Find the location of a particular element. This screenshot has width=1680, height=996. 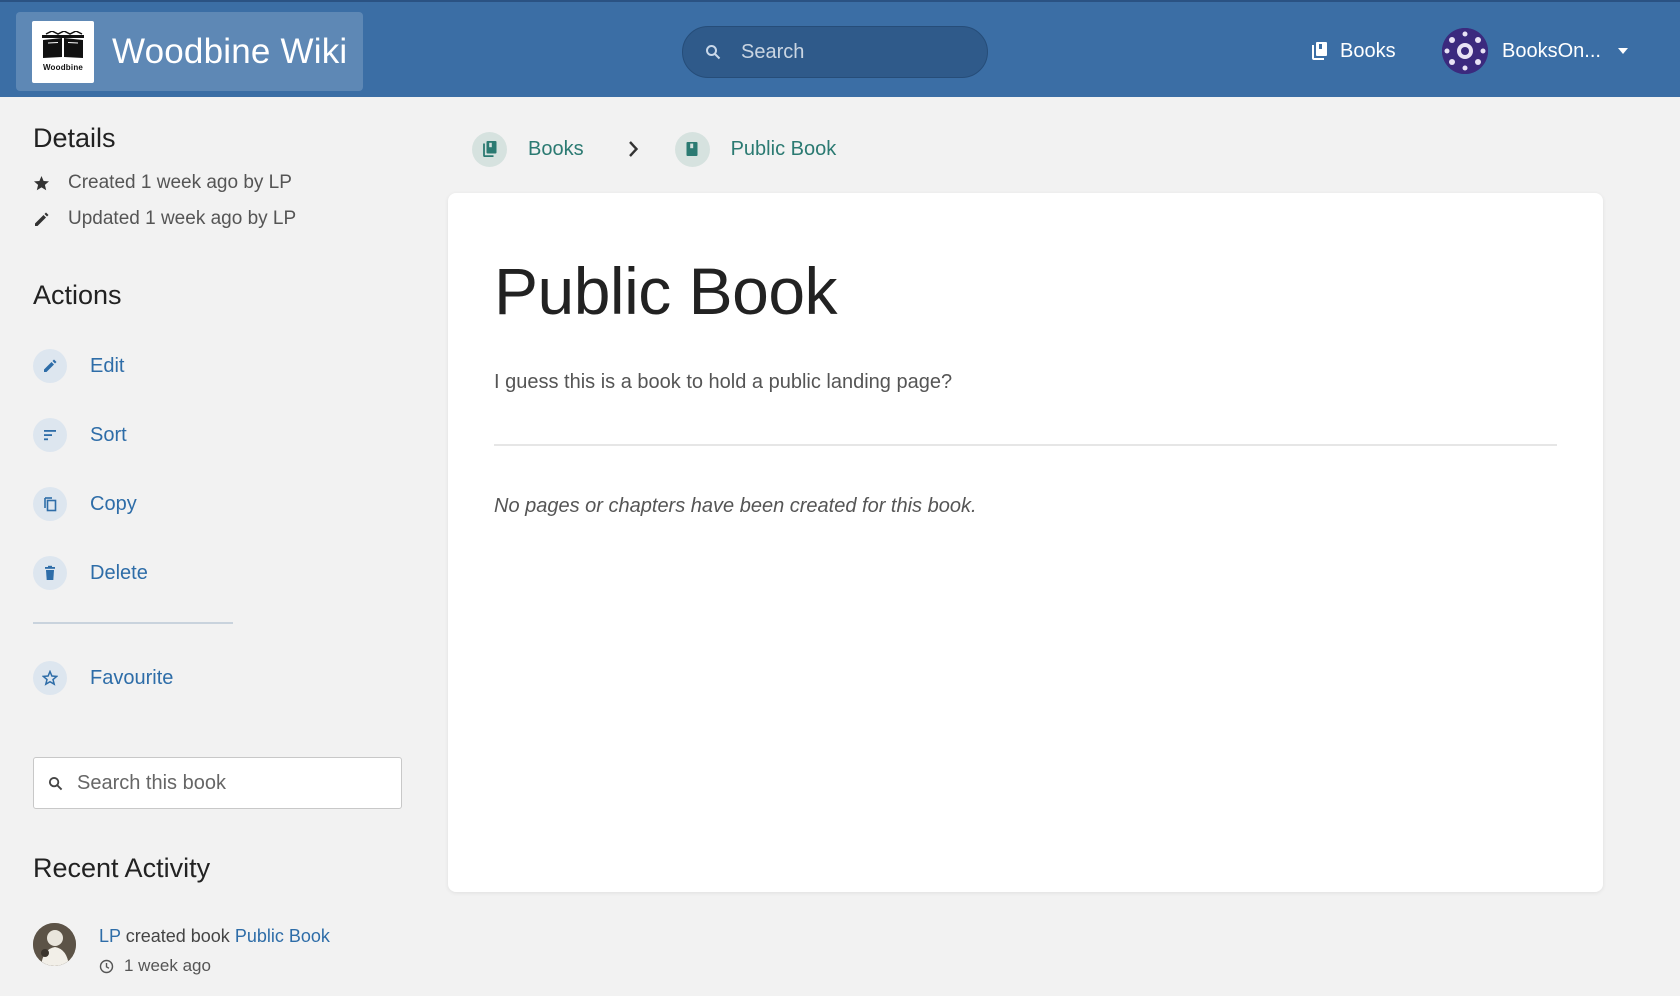

created-meta: Created 1 week ago by LP is located at coordinates (162, 183).